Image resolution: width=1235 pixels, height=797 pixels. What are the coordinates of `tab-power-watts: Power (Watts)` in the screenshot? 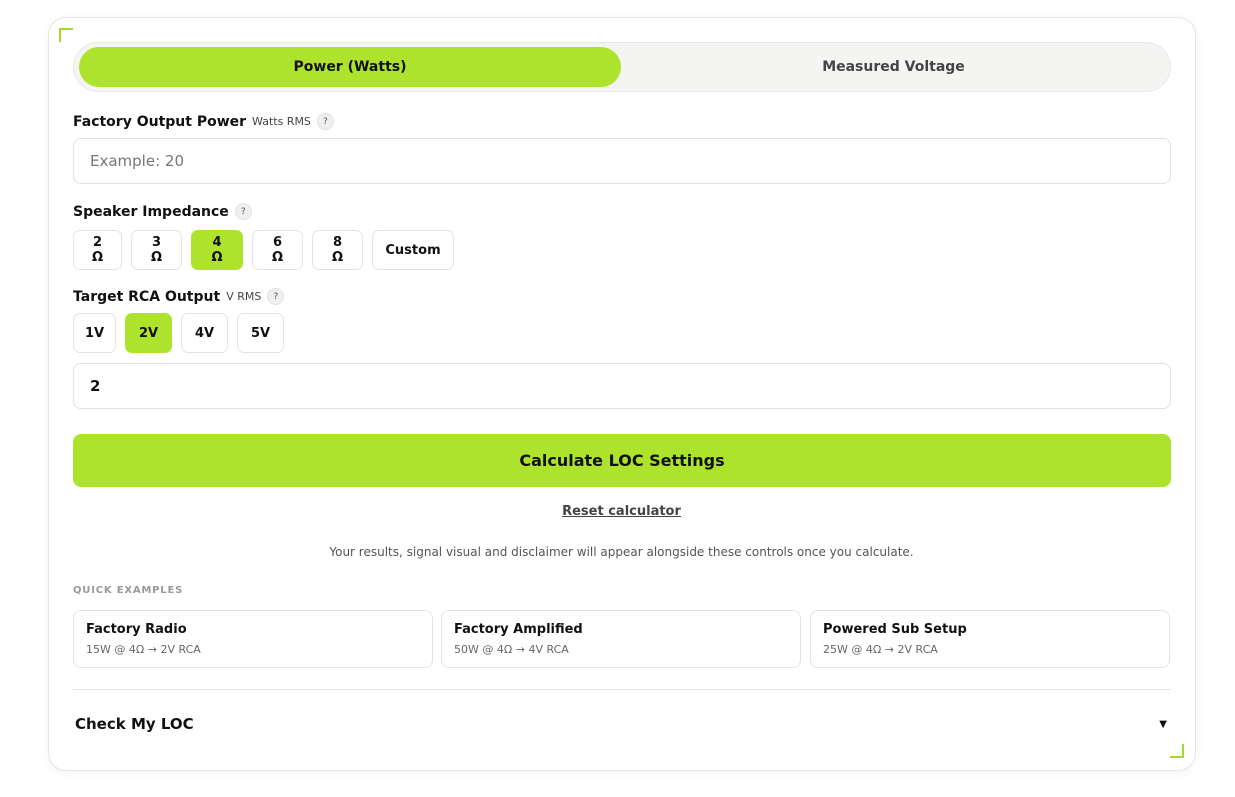 It's located at (350, 67).